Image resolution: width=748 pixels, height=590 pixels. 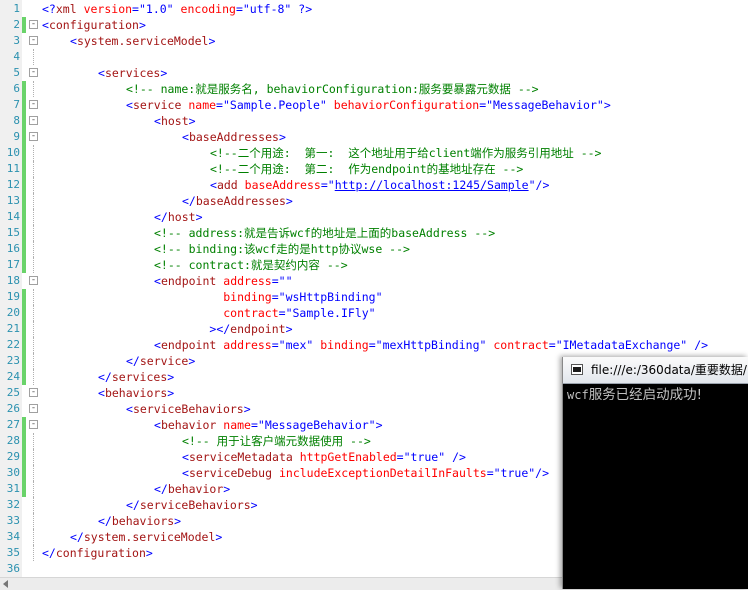 What do you see at coordinates (374, 57) in the screenshot?
I see `code-line: 4` at bounding box center [374, 57].